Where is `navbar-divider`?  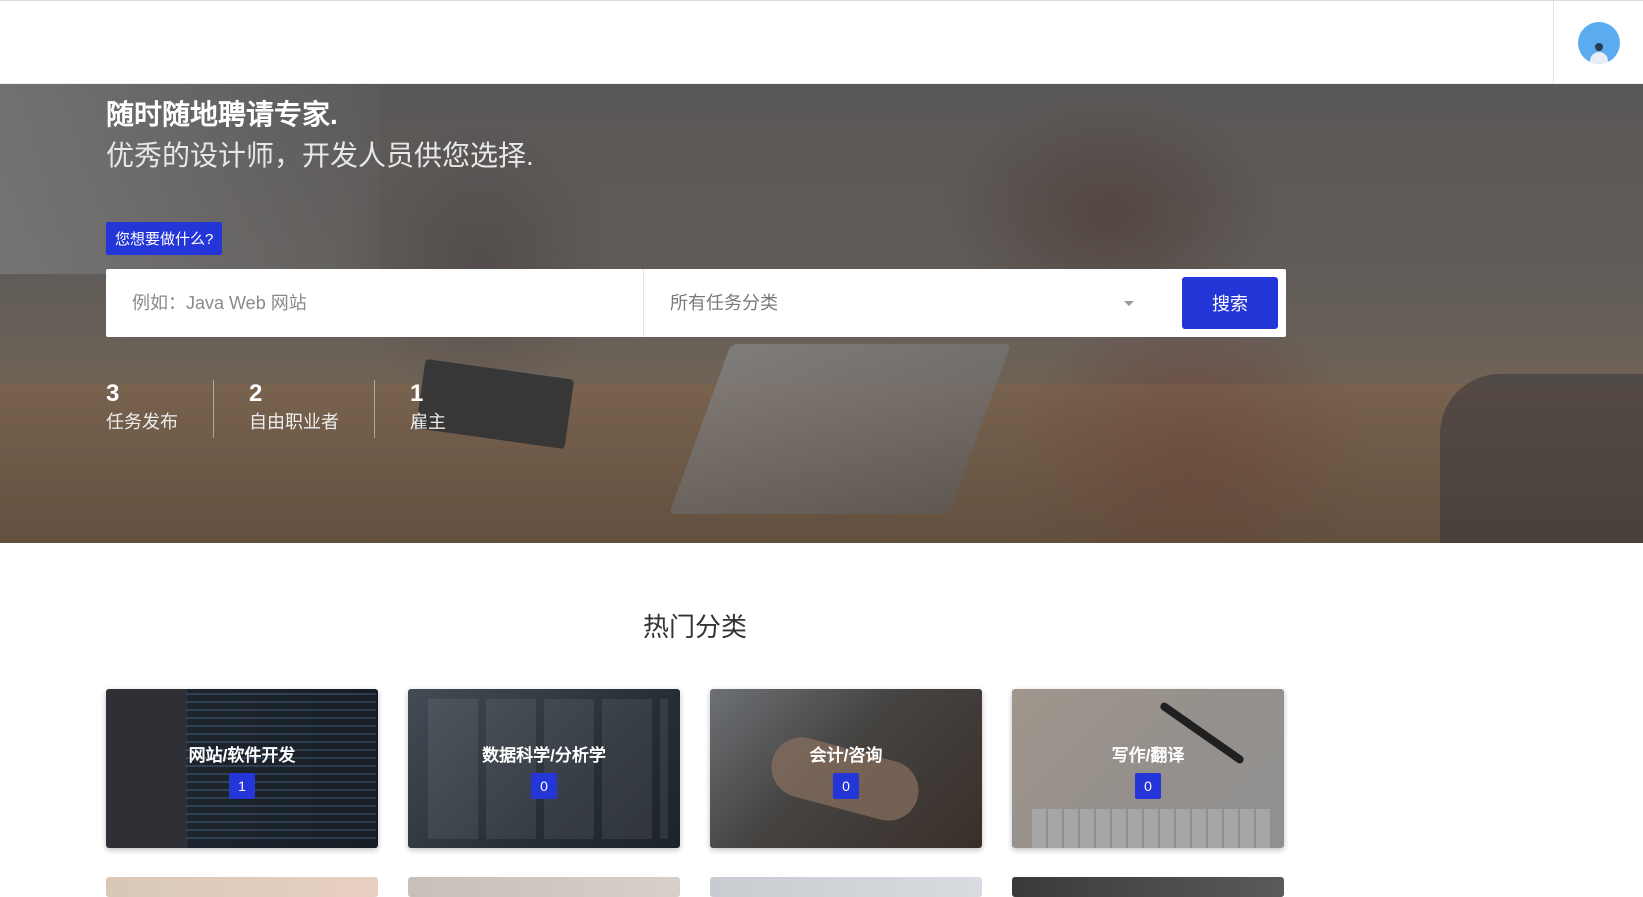
navbar-divider is located at coordinates (1553, 43).